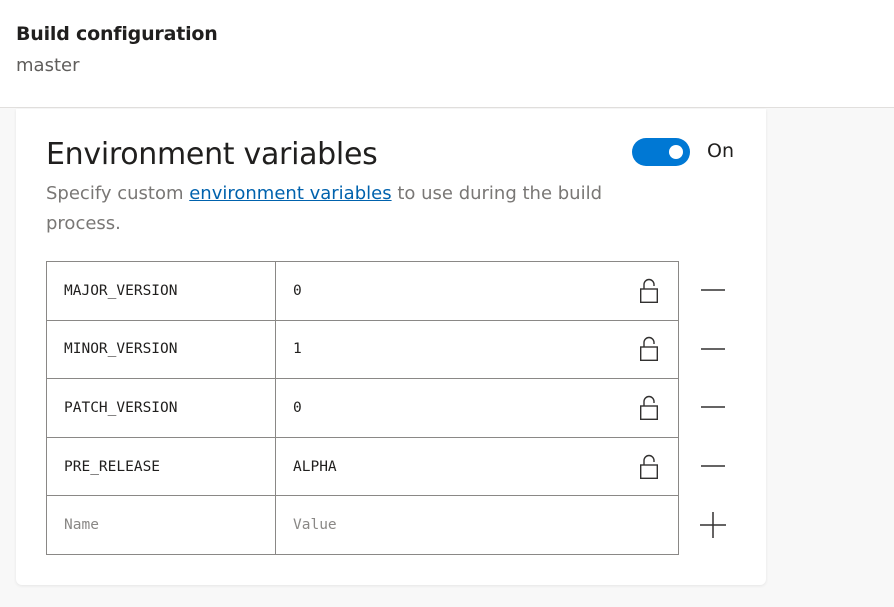 The image size is (894, 607). I want to click on row-actions, so click(713, 407).